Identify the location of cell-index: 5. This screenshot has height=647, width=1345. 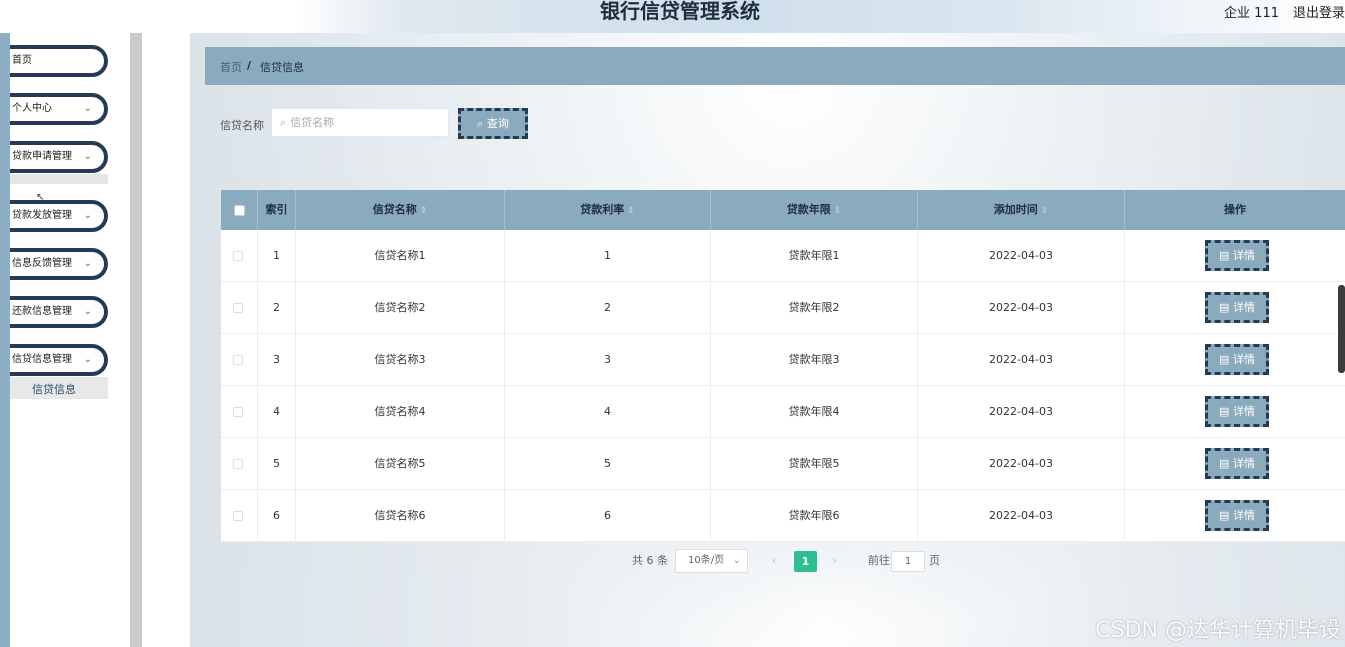
(277, 464).